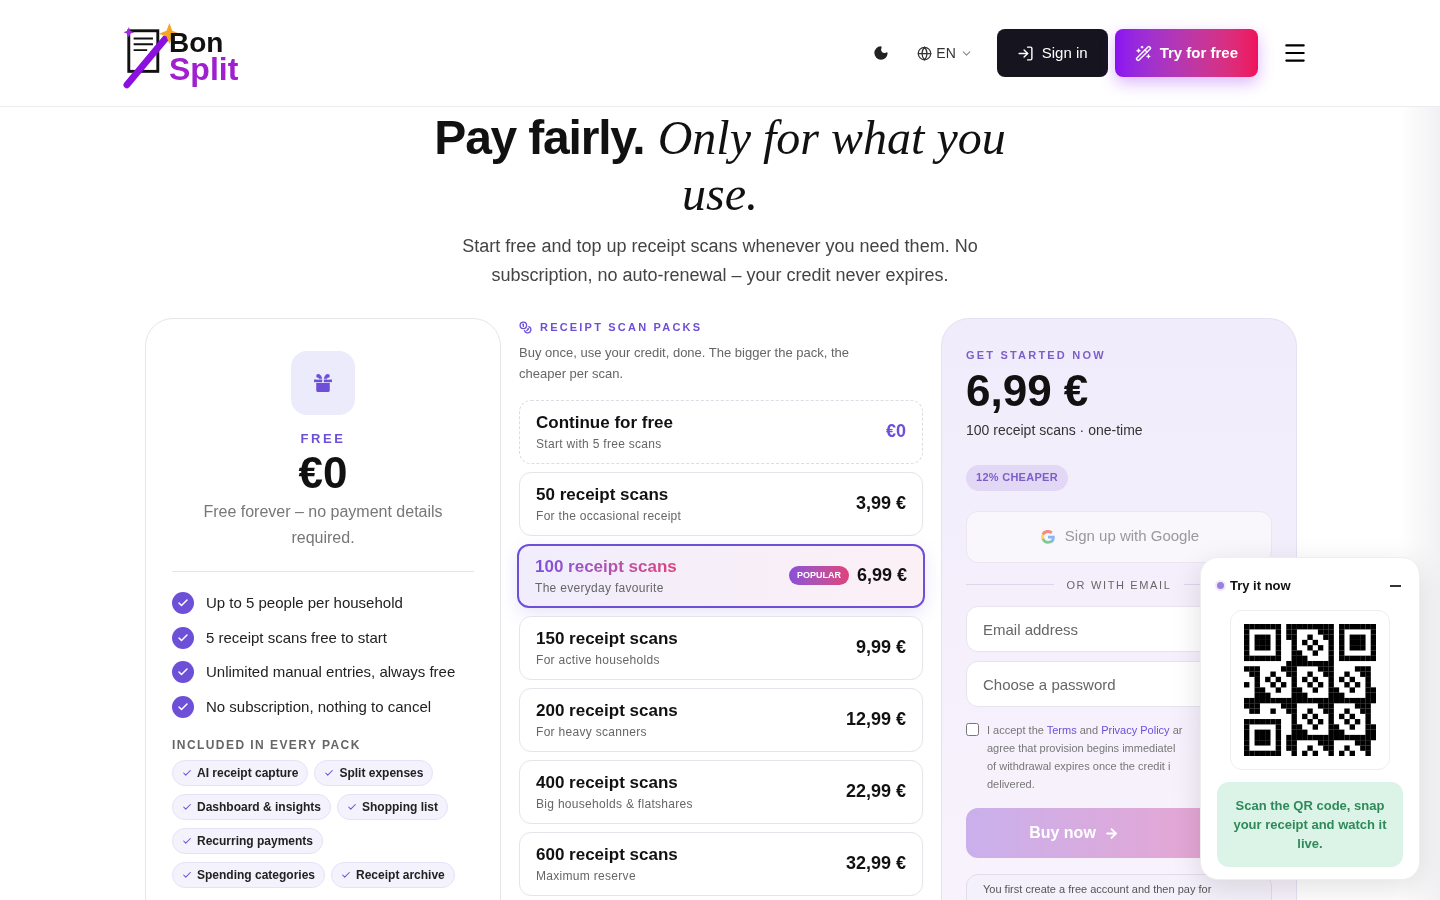  Describe the element at coordinates (296, 637) in the screenshot. I see `feature-text: 5 receipt scans free to start` at that location.